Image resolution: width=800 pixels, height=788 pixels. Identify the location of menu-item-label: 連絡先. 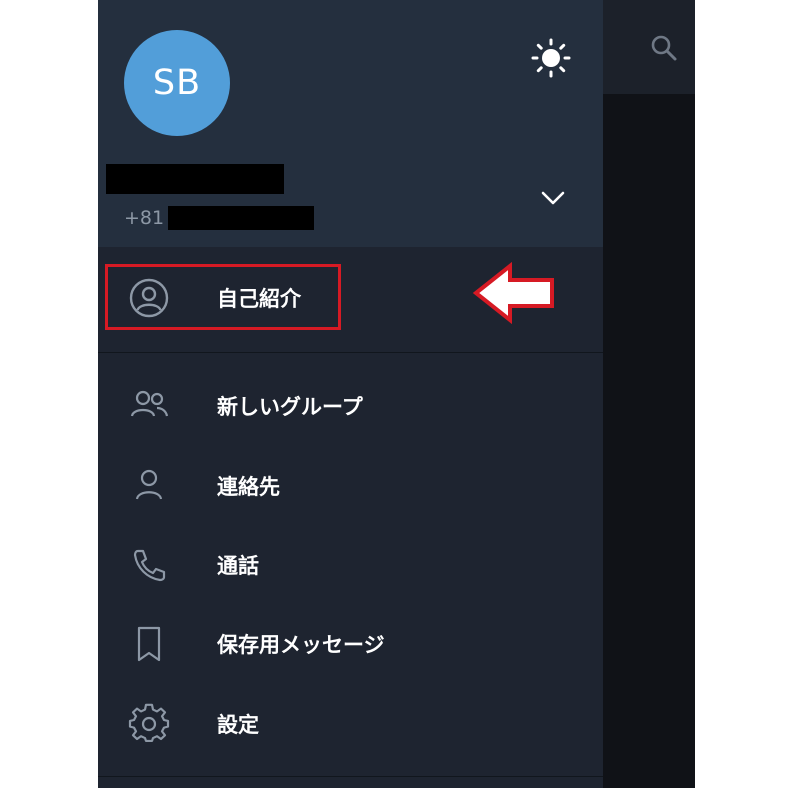
(248, 487).